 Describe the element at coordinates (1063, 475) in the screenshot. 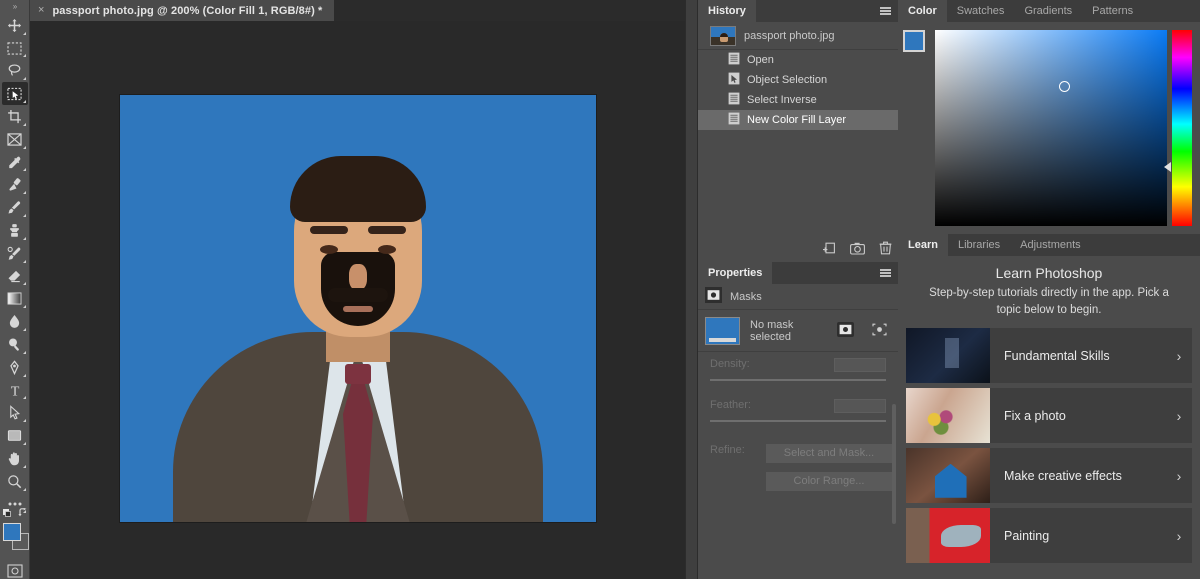

I see `learn-item-label: Make creative effects` at that location.